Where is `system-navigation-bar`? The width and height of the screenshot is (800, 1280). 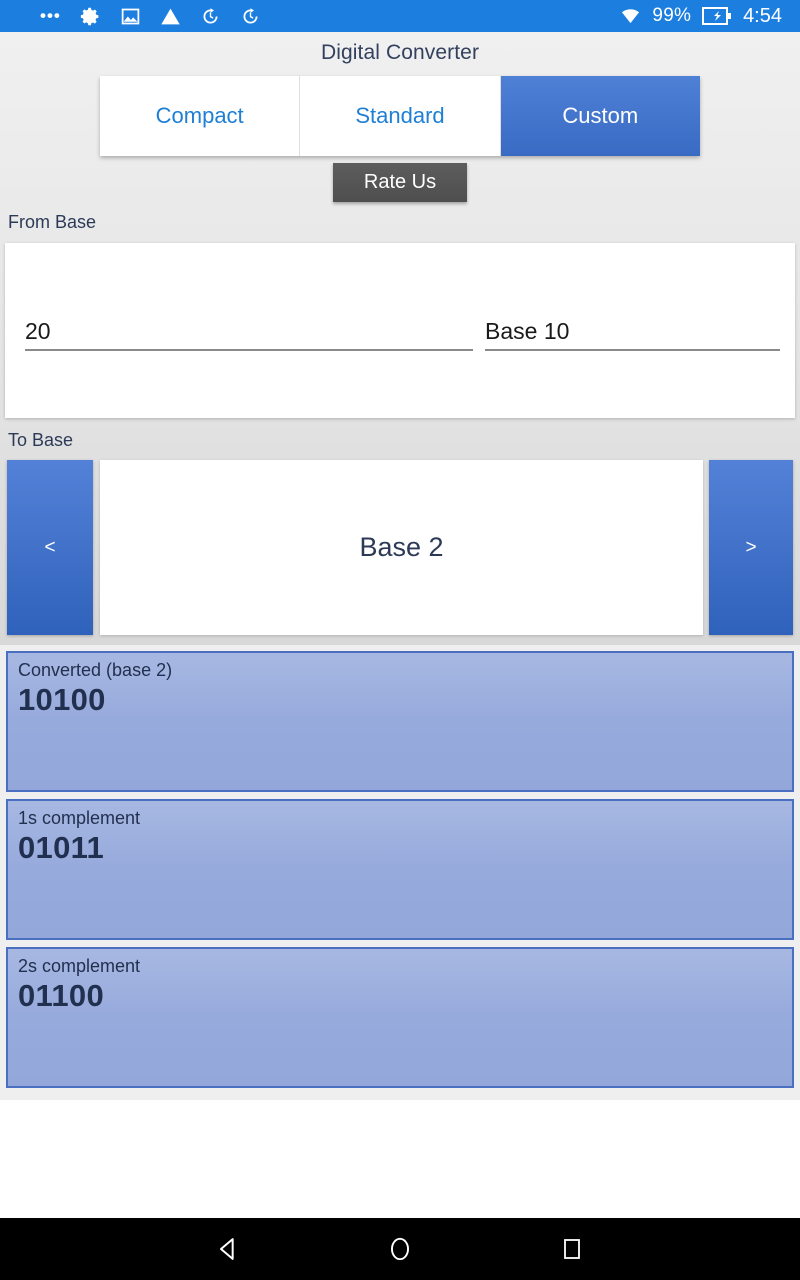 system-navigation-bar is located at coordinates (400, 1249).